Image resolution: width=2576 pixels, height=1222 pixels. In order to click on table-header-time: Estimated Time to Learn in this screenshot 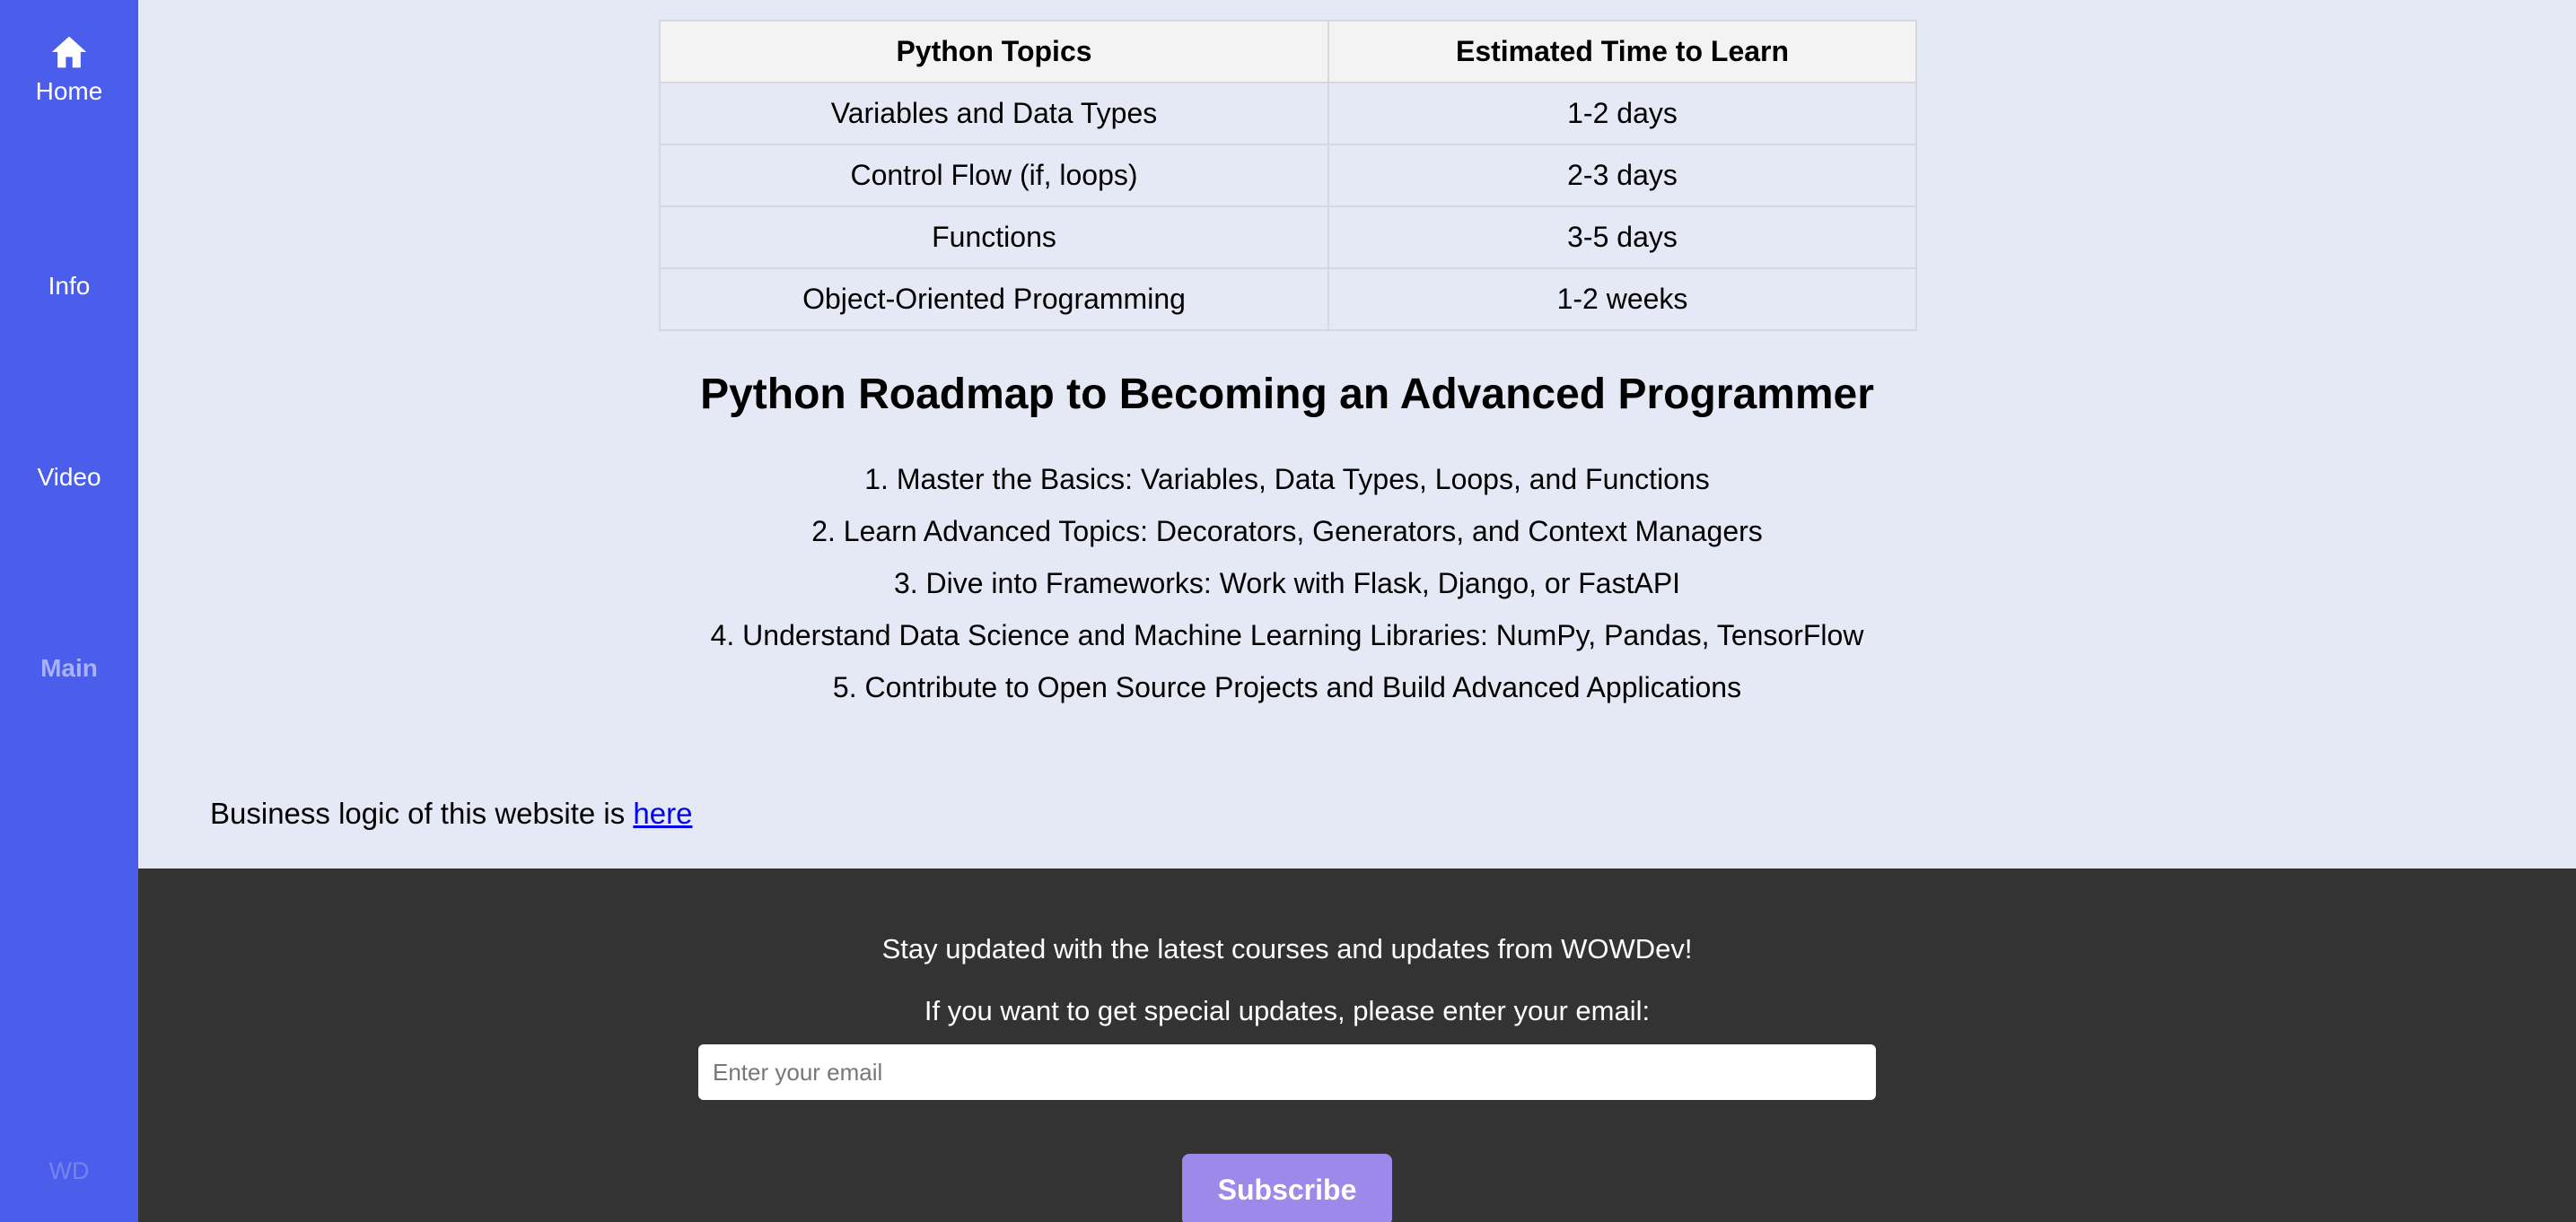, I will do `click(1622, 51)`.